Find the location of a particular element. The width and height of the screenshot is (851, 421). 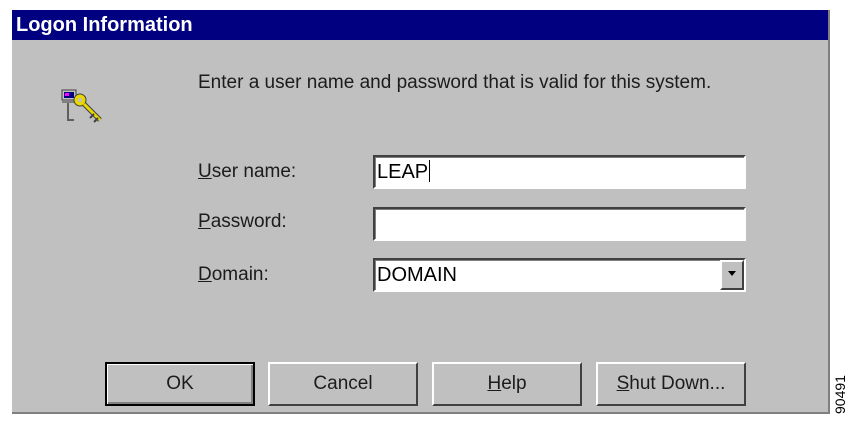

password-label-accel: P is located at coordinates (204, 221).